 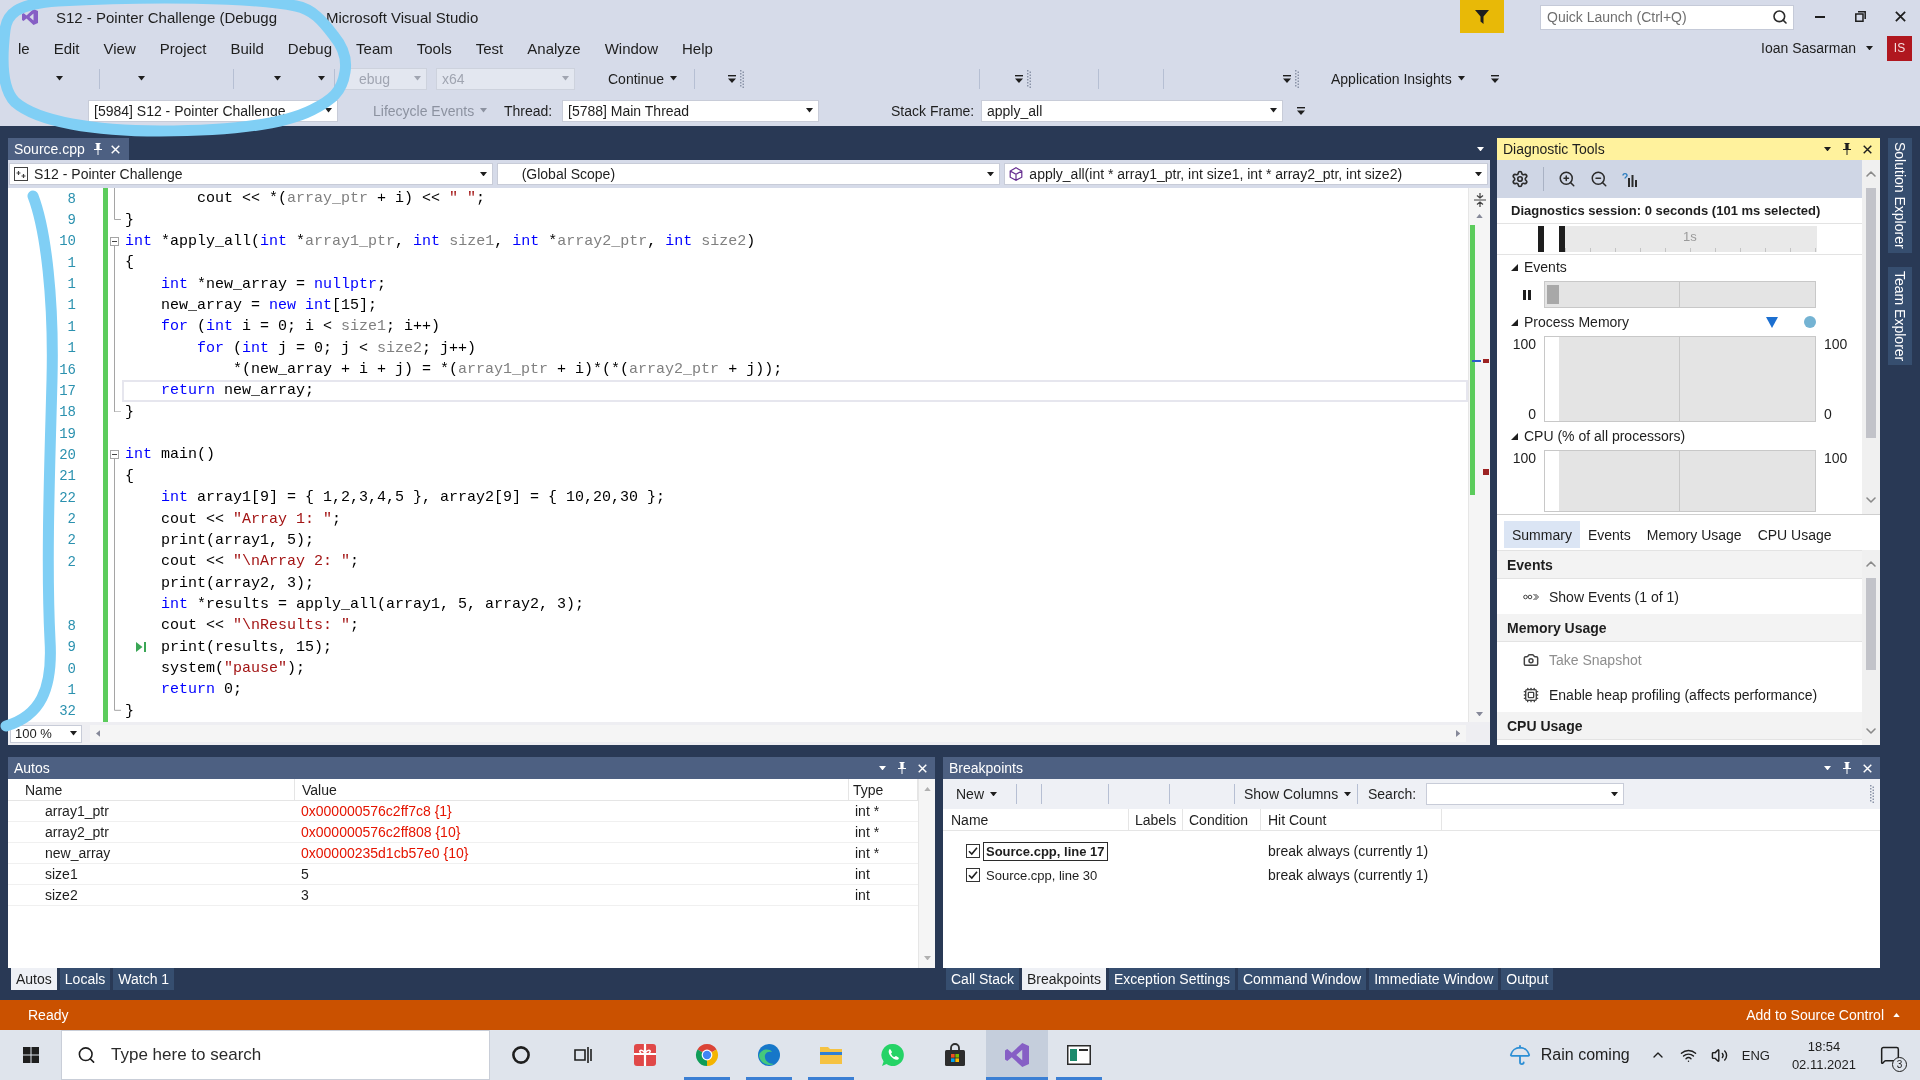 I want to click on panel-tab: Command Window, so click(x=1302, y=979).